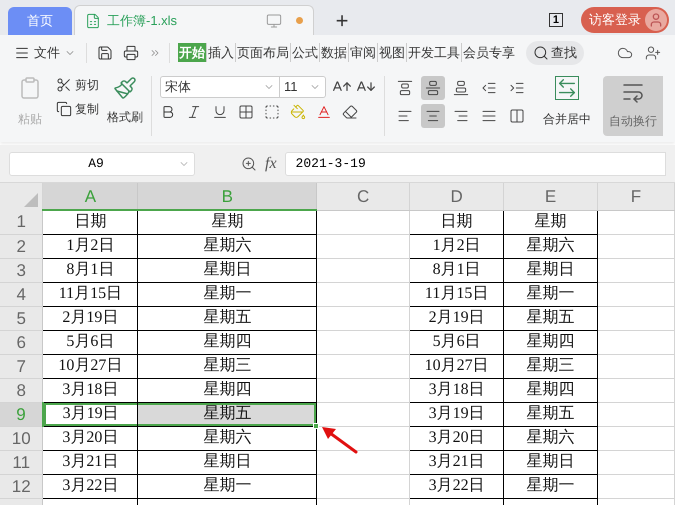  Describe the element at coordinates (90, 341) in the screenshot. I see `table-cell: 5月6日` at that location.